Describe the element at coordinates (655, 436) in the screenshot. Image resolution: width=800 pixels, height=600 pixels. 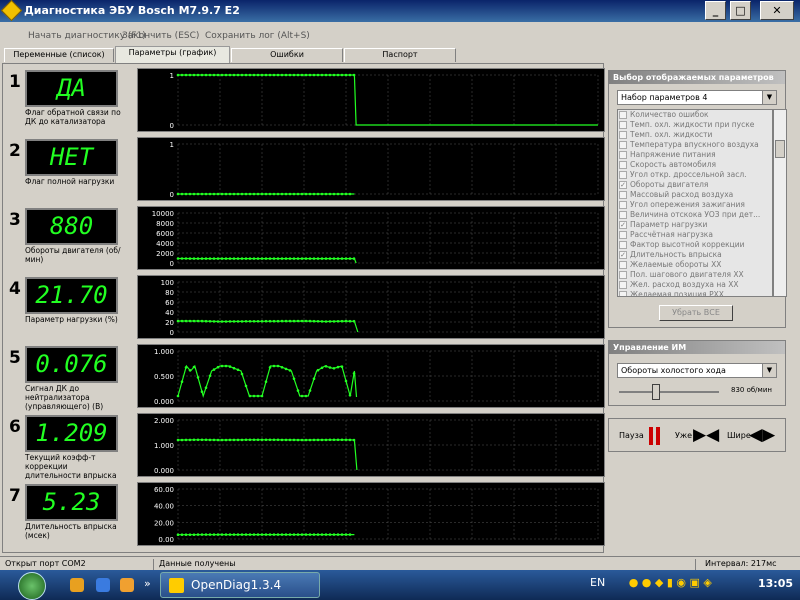
I see `pause-icon` at that location.